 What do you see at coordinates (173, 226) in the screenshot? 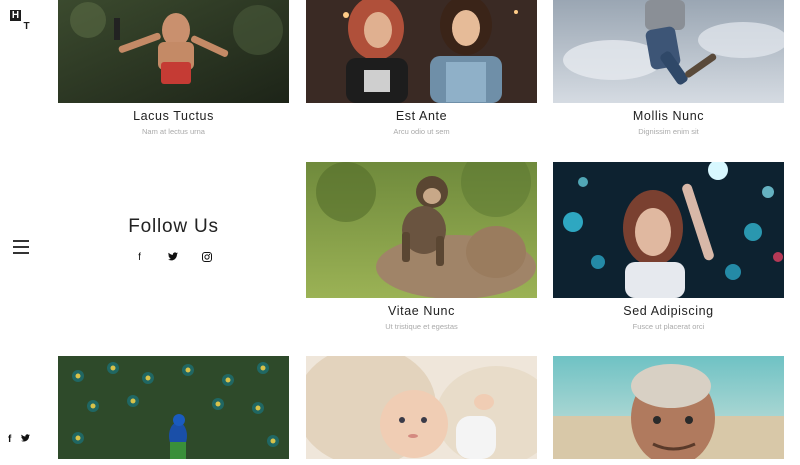
I see `follow-title: Follow Us` at bounding box center [173, 226].